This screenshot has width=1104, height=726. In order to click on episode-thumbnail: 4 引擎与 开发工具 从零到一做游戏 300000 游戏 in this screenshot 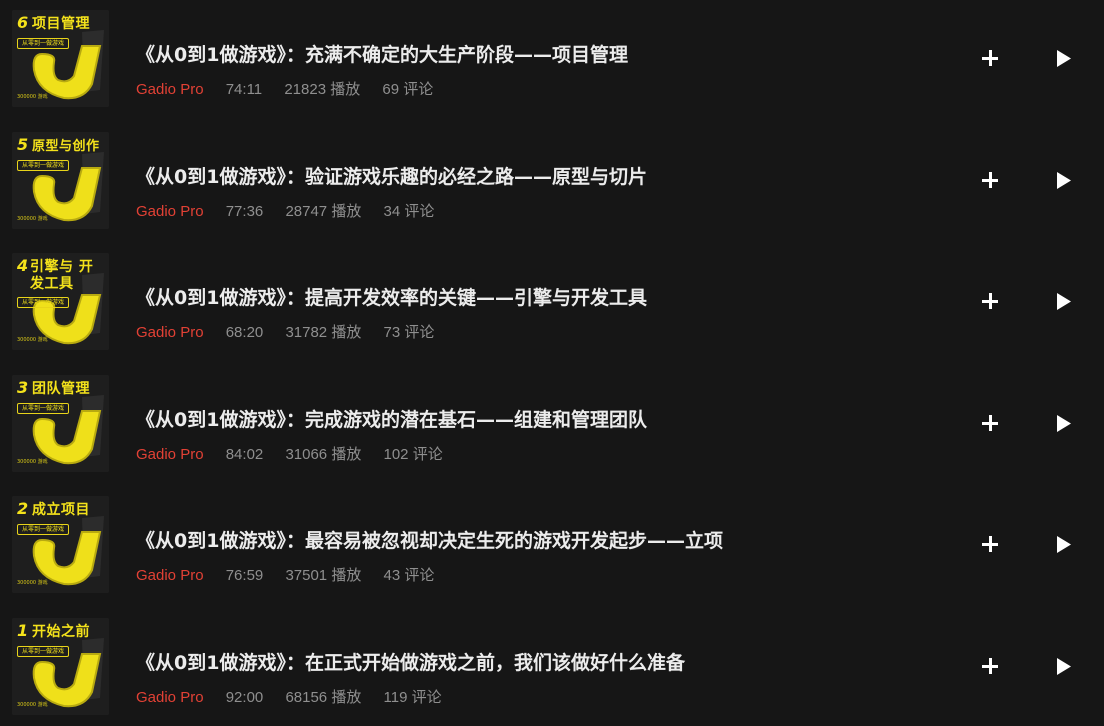, I will do `click(60, 301)`.